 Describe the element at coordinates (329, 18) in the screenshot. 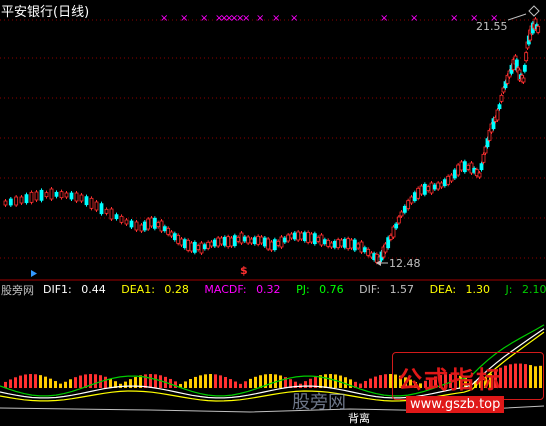

I see `x-markers-row: × × × ×××××× × × × × × × × ×` at that location.